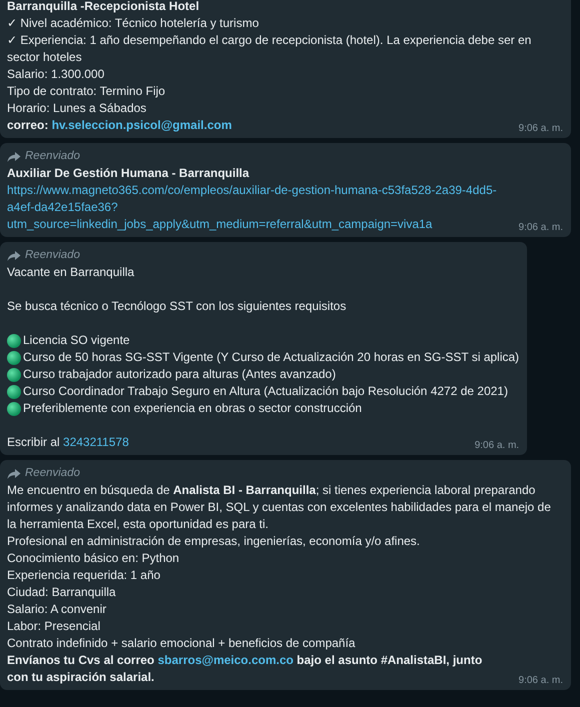  What do you see at coordinates (76, 340) in the screenshot?
I see `message-text: Licencia SO vigente` at bounding box center [76, 340].